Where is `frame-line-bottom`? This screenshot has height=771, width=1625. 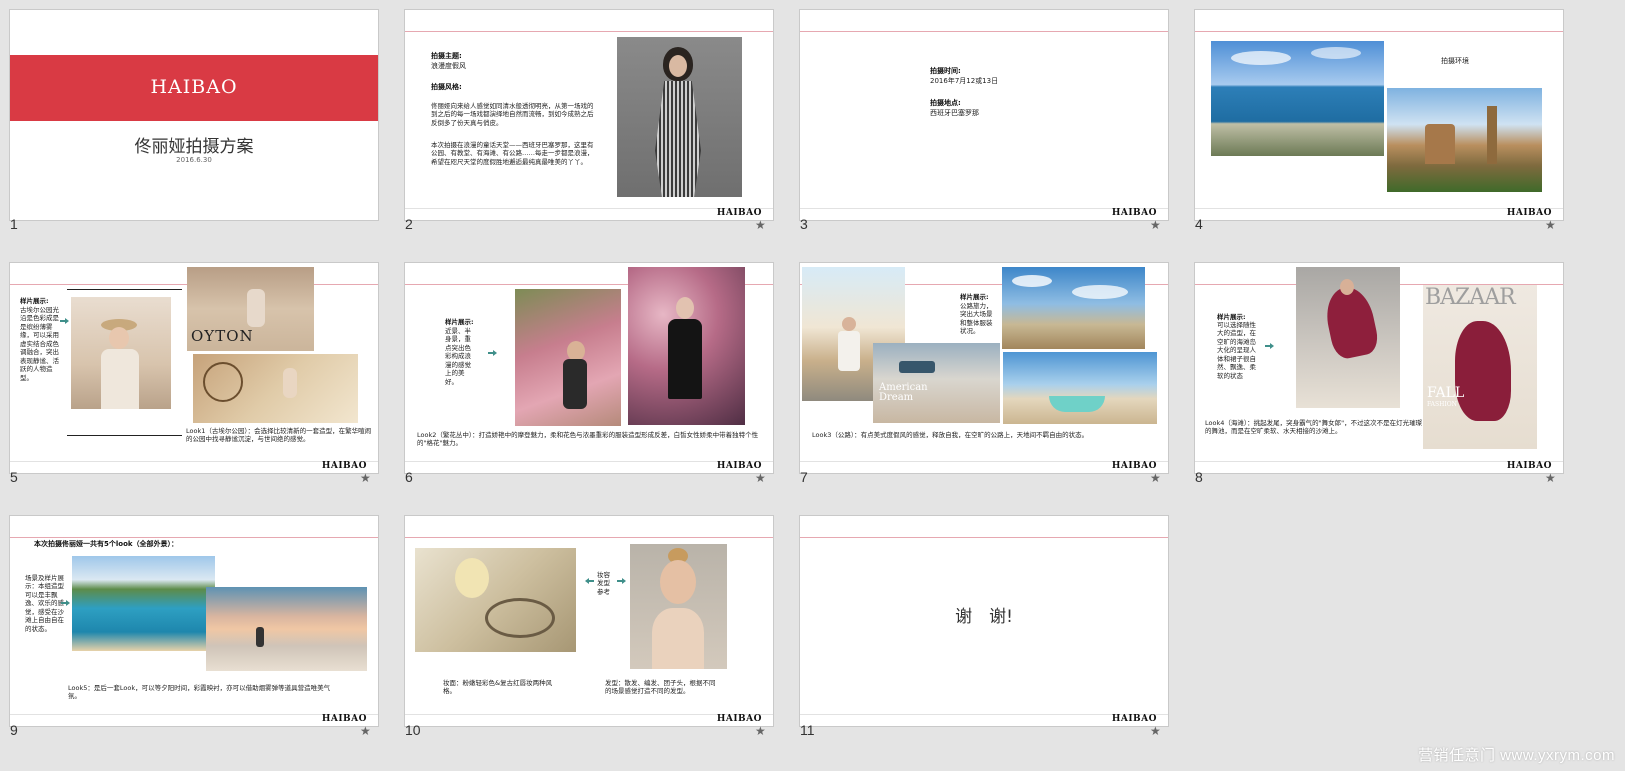
frame-line-bottom is located at coordinates (124, 435).